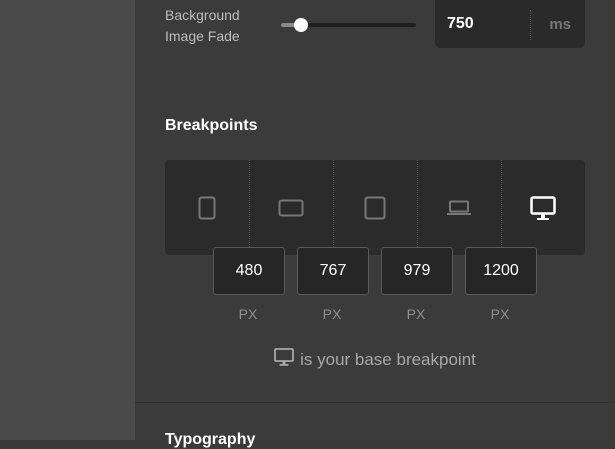  What do you see at coordinates (211, 125) in the screenshot?
I see `breakpoints-title: Breakpoints` at bounding box center [211, 125].